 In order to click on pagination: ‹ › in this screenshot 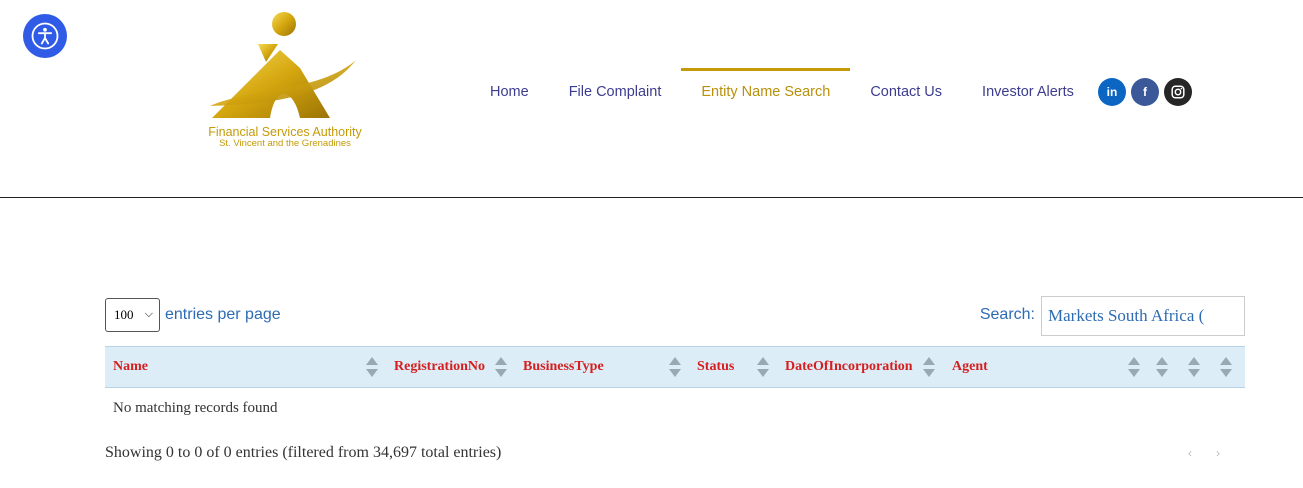, I will do `click(1204, 453)`.